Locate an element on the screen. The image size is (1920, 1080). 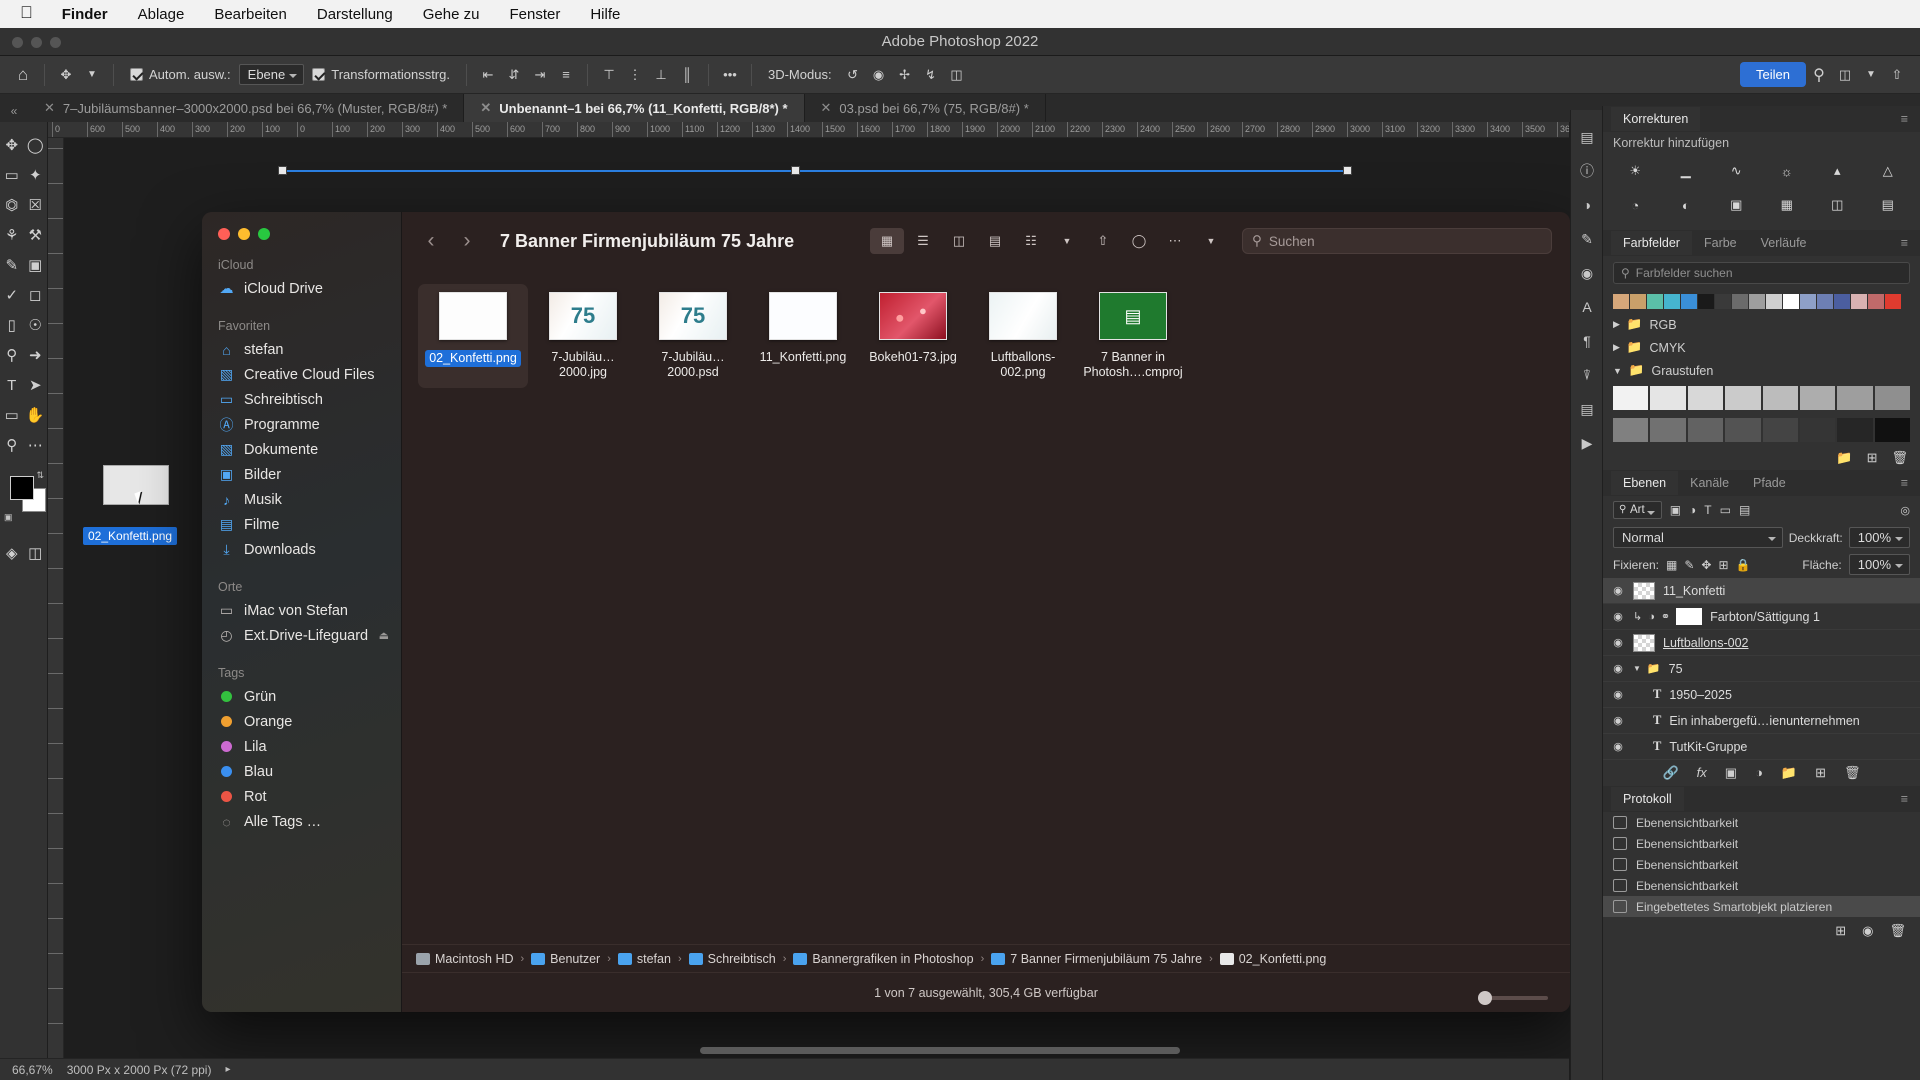
layer-row: ◉ ▼ 📁 75 is located at coordinates (1761, 669).